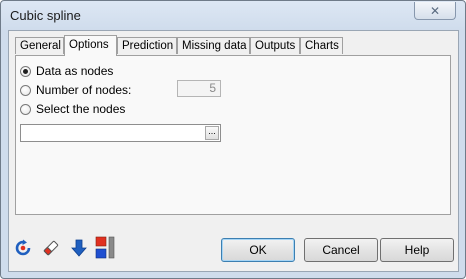 This screenshot has width=466, height=279. What do you see at coordinates (81, 109) in the screenshot?
I see `select-nodes-label: Select the nodes` at bounding box center [81, 109].